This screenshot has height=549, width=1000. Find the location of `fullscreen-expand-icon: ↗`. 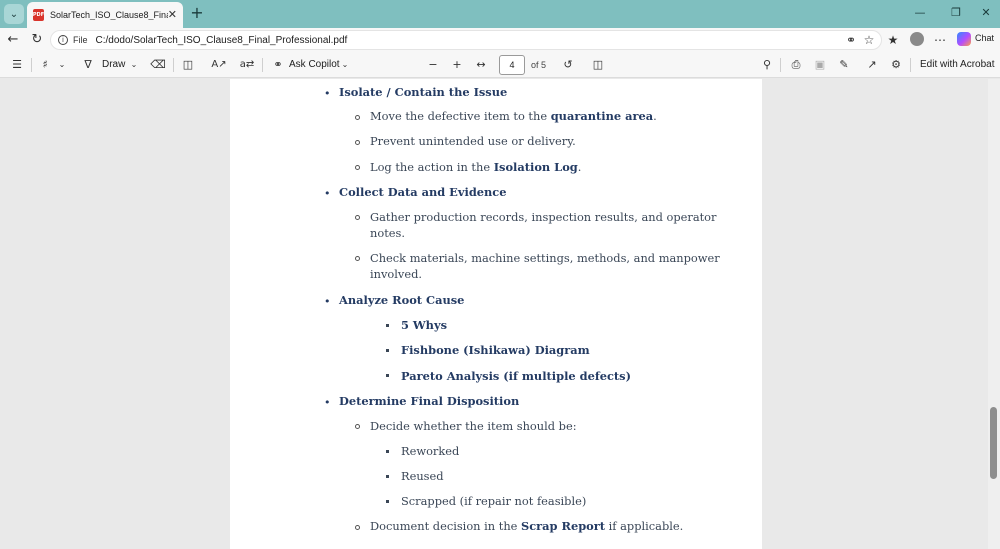

fullscreen-expand-icon: ↗ is located at coordinates (872, 65).